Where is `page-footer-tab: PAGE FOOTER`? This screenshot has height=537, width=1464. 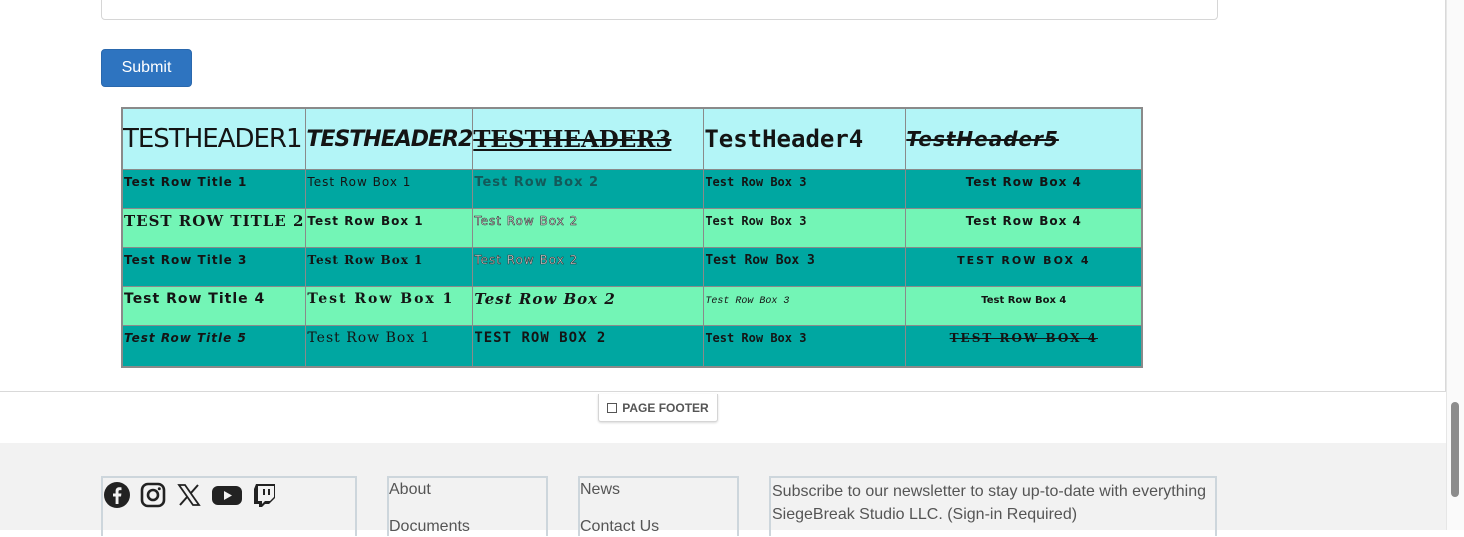
page-footer-tab: PAGE FOOTER is located at coordinates (658, 408).